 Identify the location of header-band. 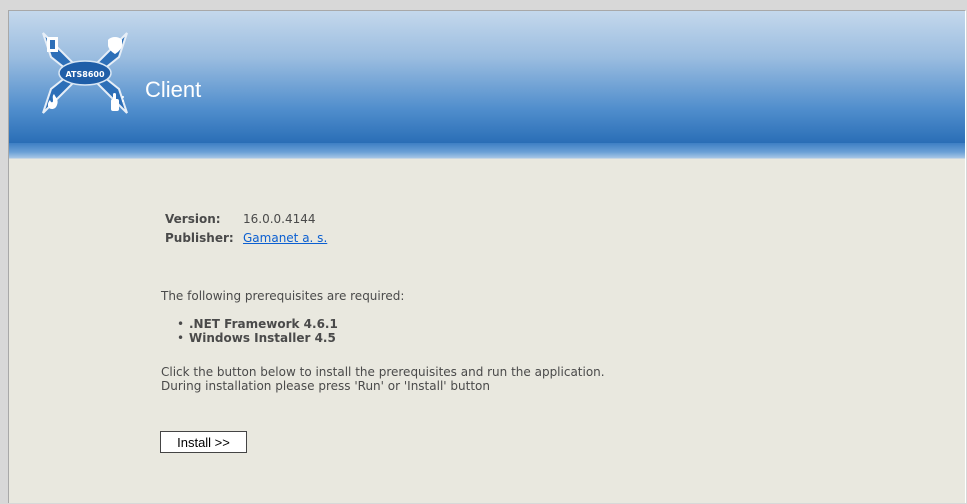
(487, 151).